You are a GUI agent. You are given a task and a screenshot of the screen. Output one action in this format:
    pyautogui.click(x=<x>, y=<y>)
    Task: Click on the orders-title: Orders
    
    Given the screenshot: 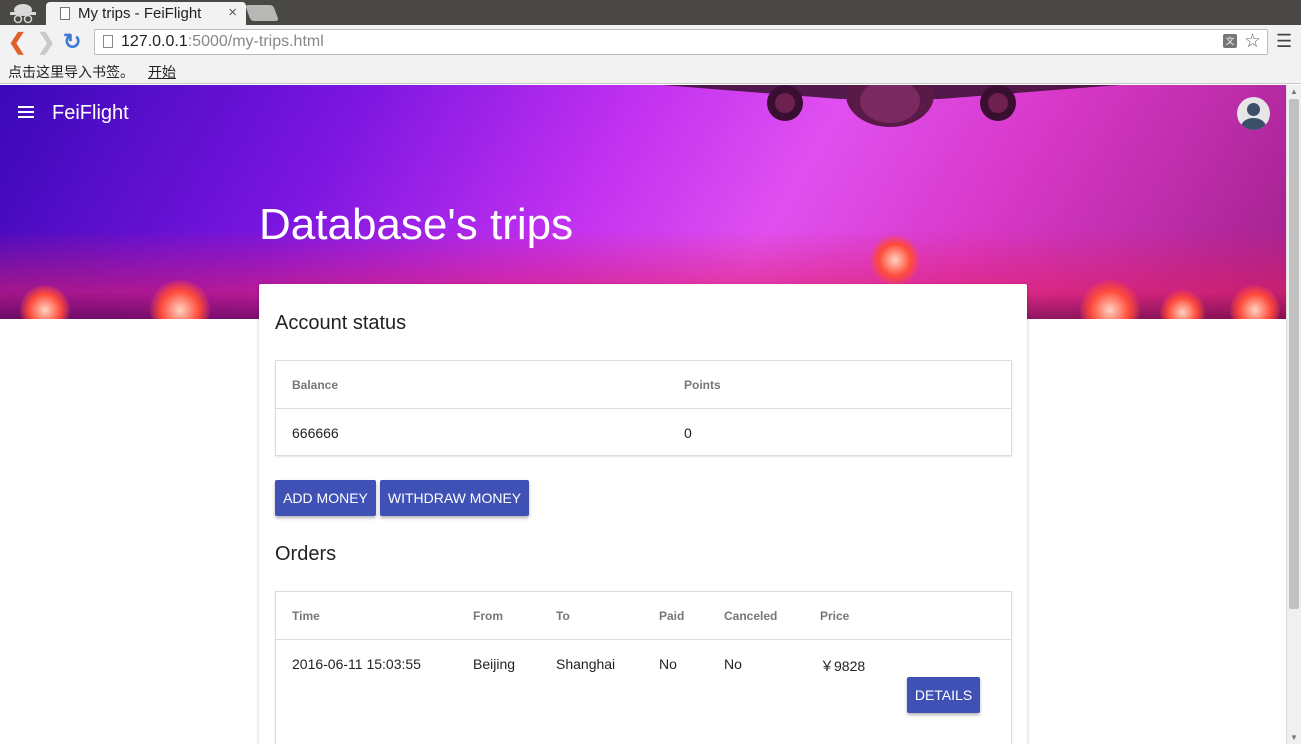 What is the action you would take?
    pyautogui.click(x=306, y=554)
    